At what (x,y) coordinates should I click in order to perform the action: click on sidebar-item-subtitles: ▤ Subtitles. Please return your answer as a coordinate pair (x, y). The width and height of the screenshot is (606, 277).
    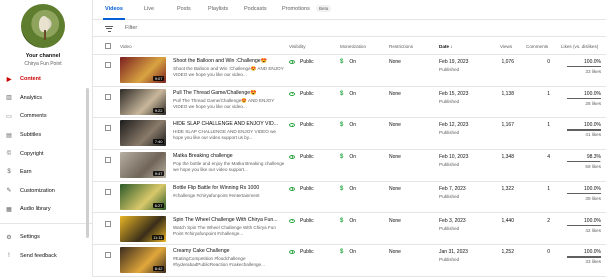
    Looking at the image, I should click on (46, 135).